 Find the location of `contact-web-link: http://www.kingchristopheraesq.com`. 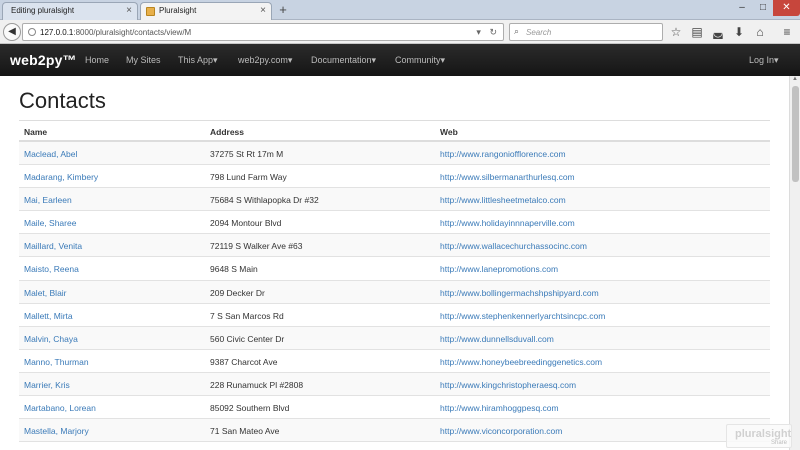

contact-web-link: http://www.kingchristopheraesq.com is located at coordinates (508, 385).